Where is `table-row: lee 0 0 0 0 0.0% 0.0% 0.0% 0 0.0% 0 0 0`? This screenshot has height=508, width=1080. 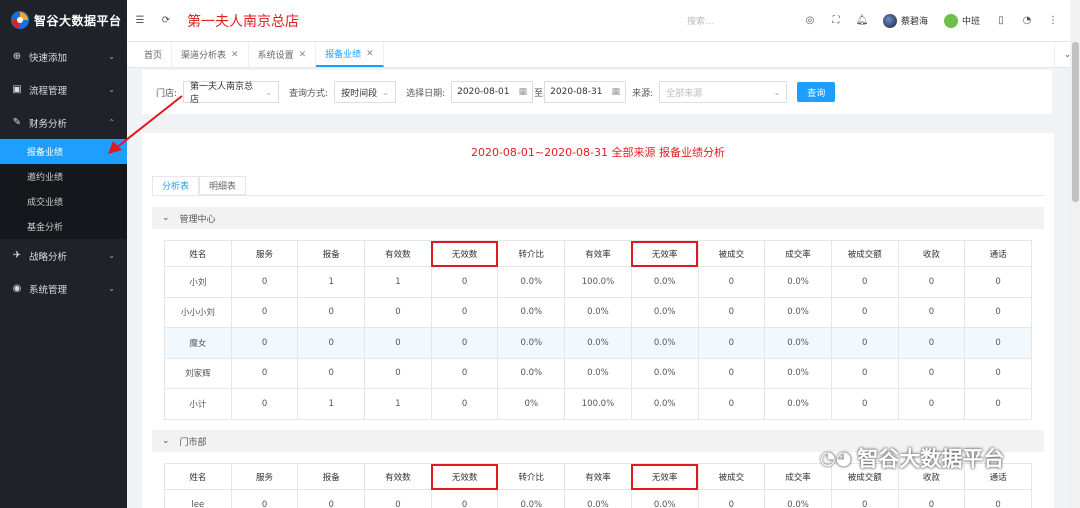 table-row: lee 0 0 0 0 0.0% 0.0% 0.0% 0 0.0% 0 0 0 is located at coordinates (598, 498).